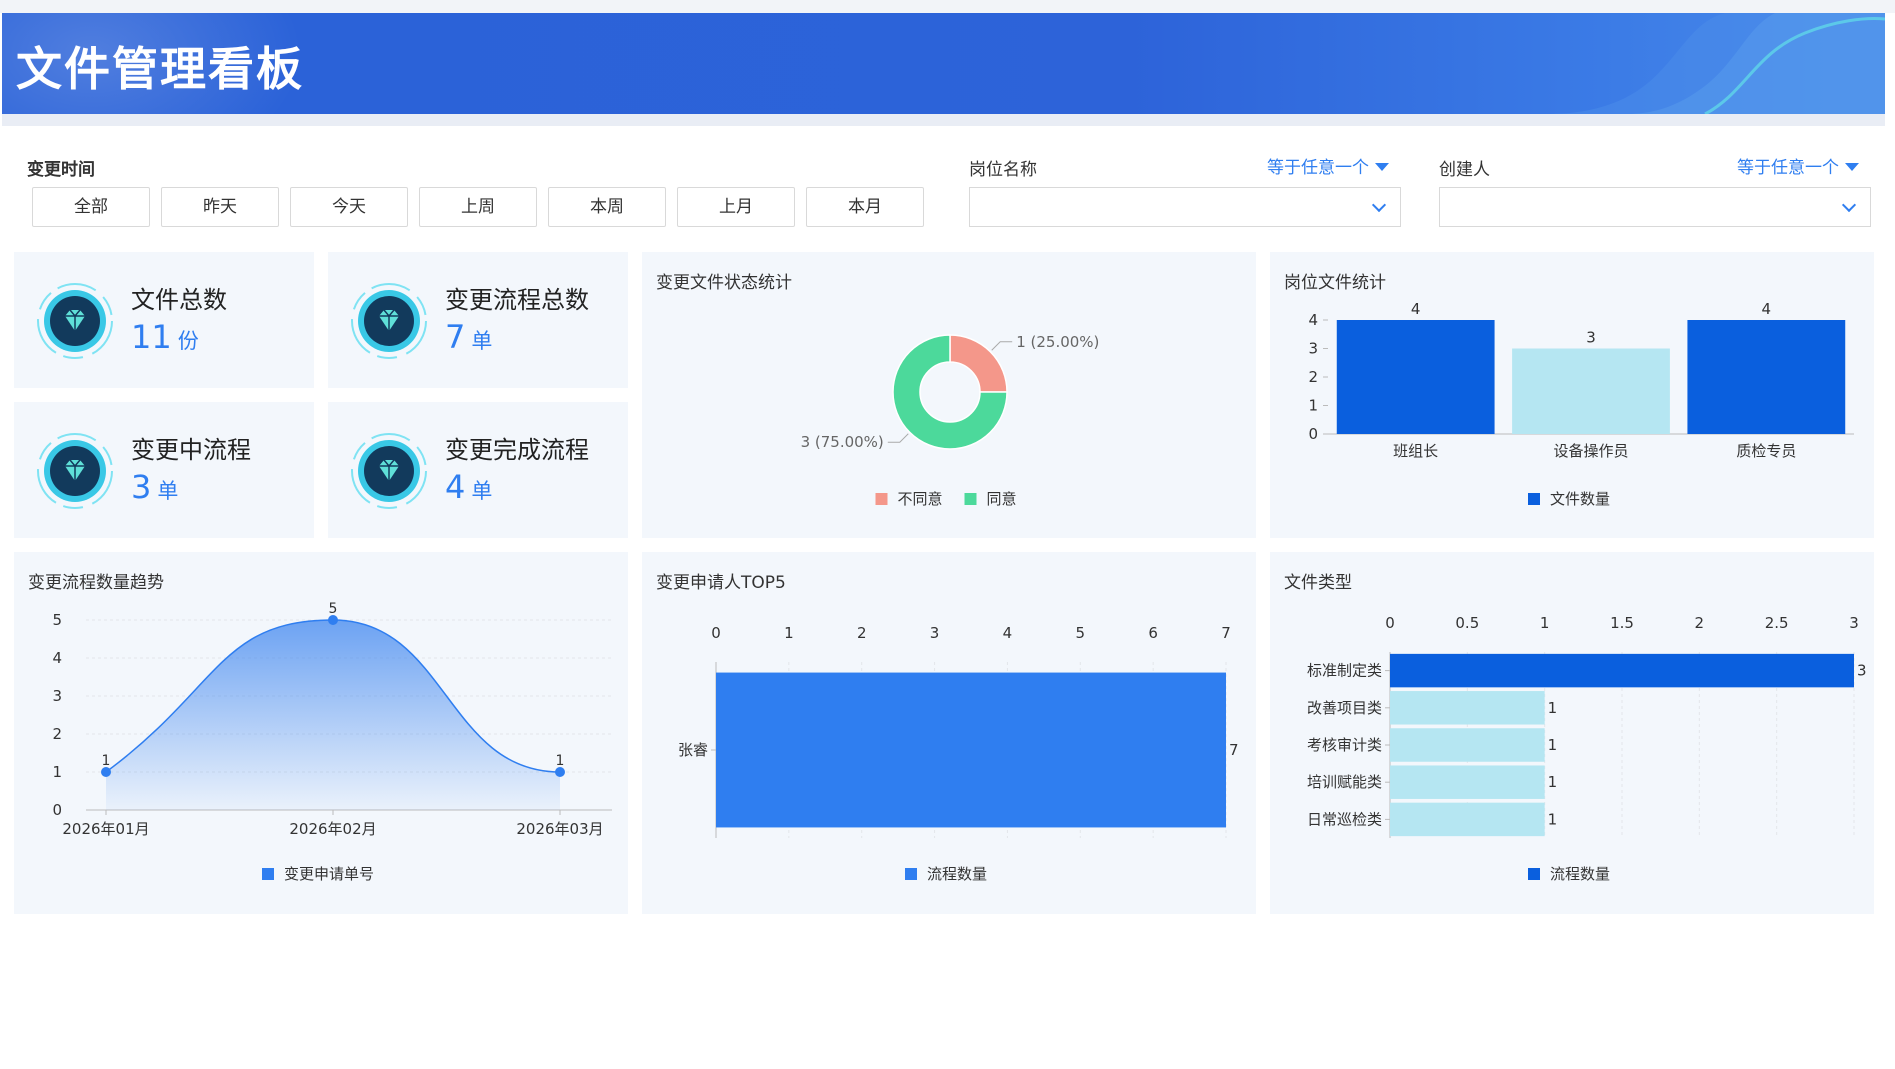 This screenshot has height=1069, width=1895. Describe the element at coordinates (329, 874) in the screenshot. I see `legend-label: 变更申请单号` at that location.